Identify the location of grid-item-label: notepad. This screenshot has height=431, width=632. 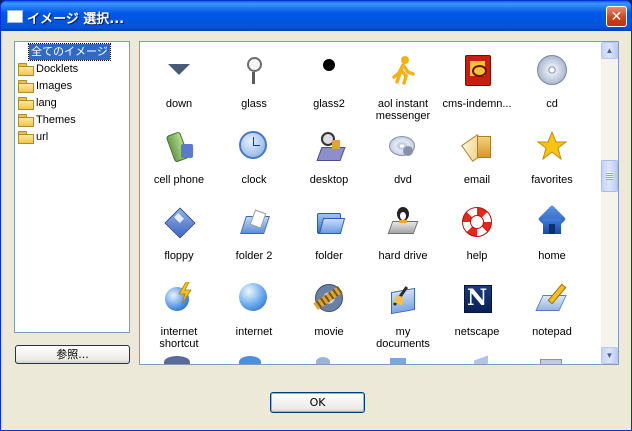
(552, 332).